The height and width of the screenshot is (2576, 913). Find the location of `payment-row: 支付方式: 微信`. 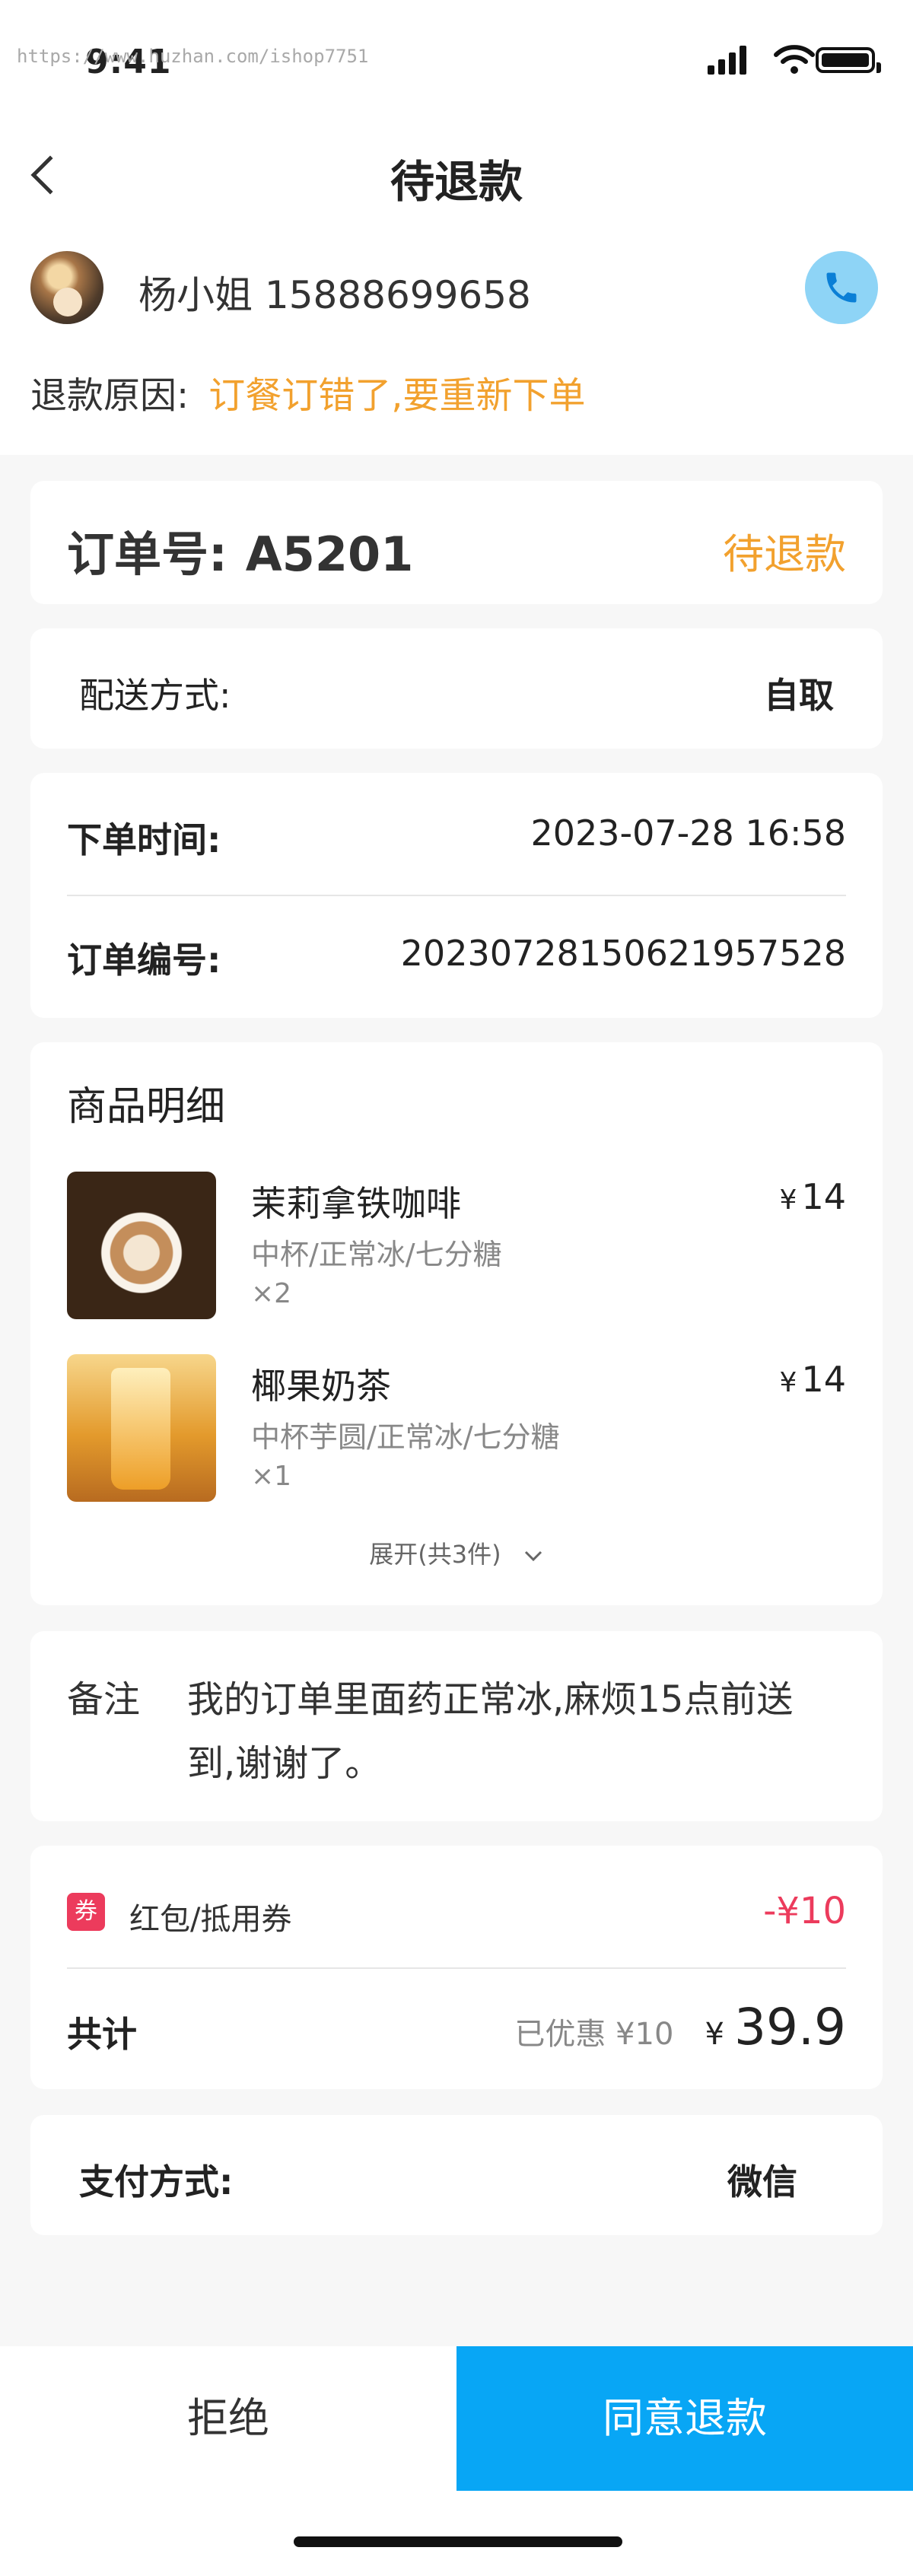

payment-row: 支付方式: 微信 is located at coordinates (438, 2180).